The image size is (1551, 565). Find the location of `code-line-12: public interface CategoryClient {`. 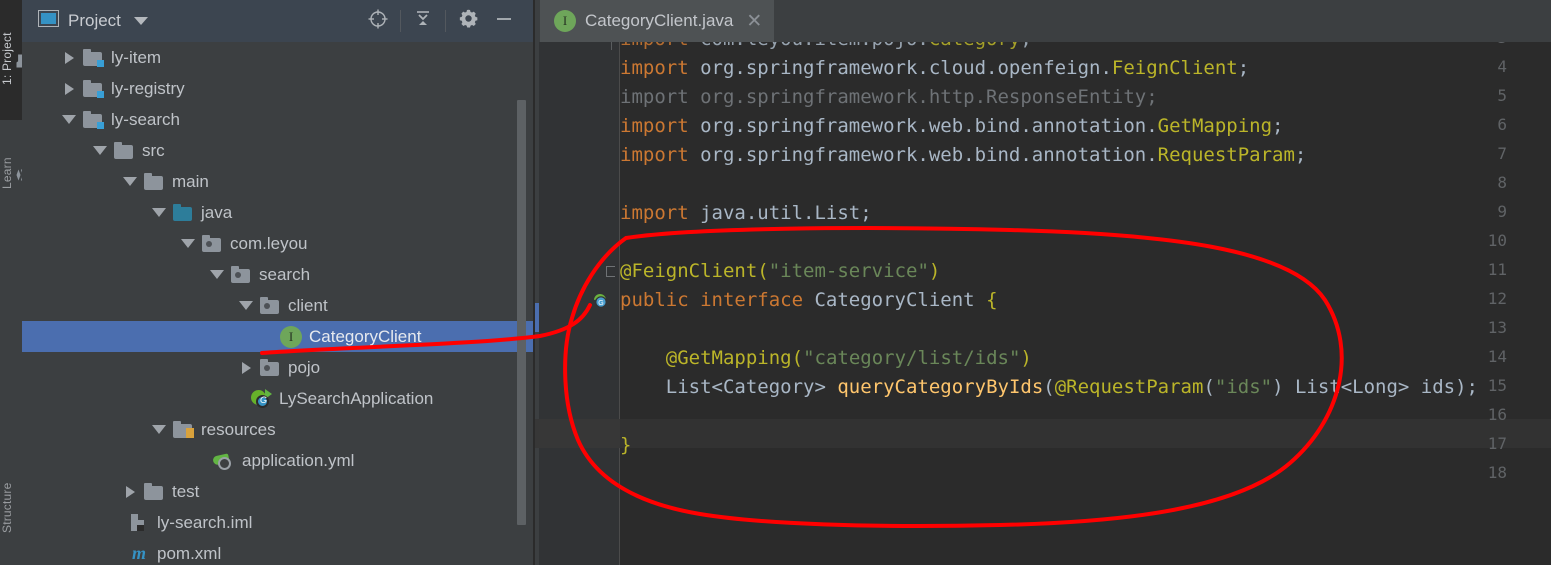

code-line-12: public interface CategoryClient { is located at coordinates (809, 300).